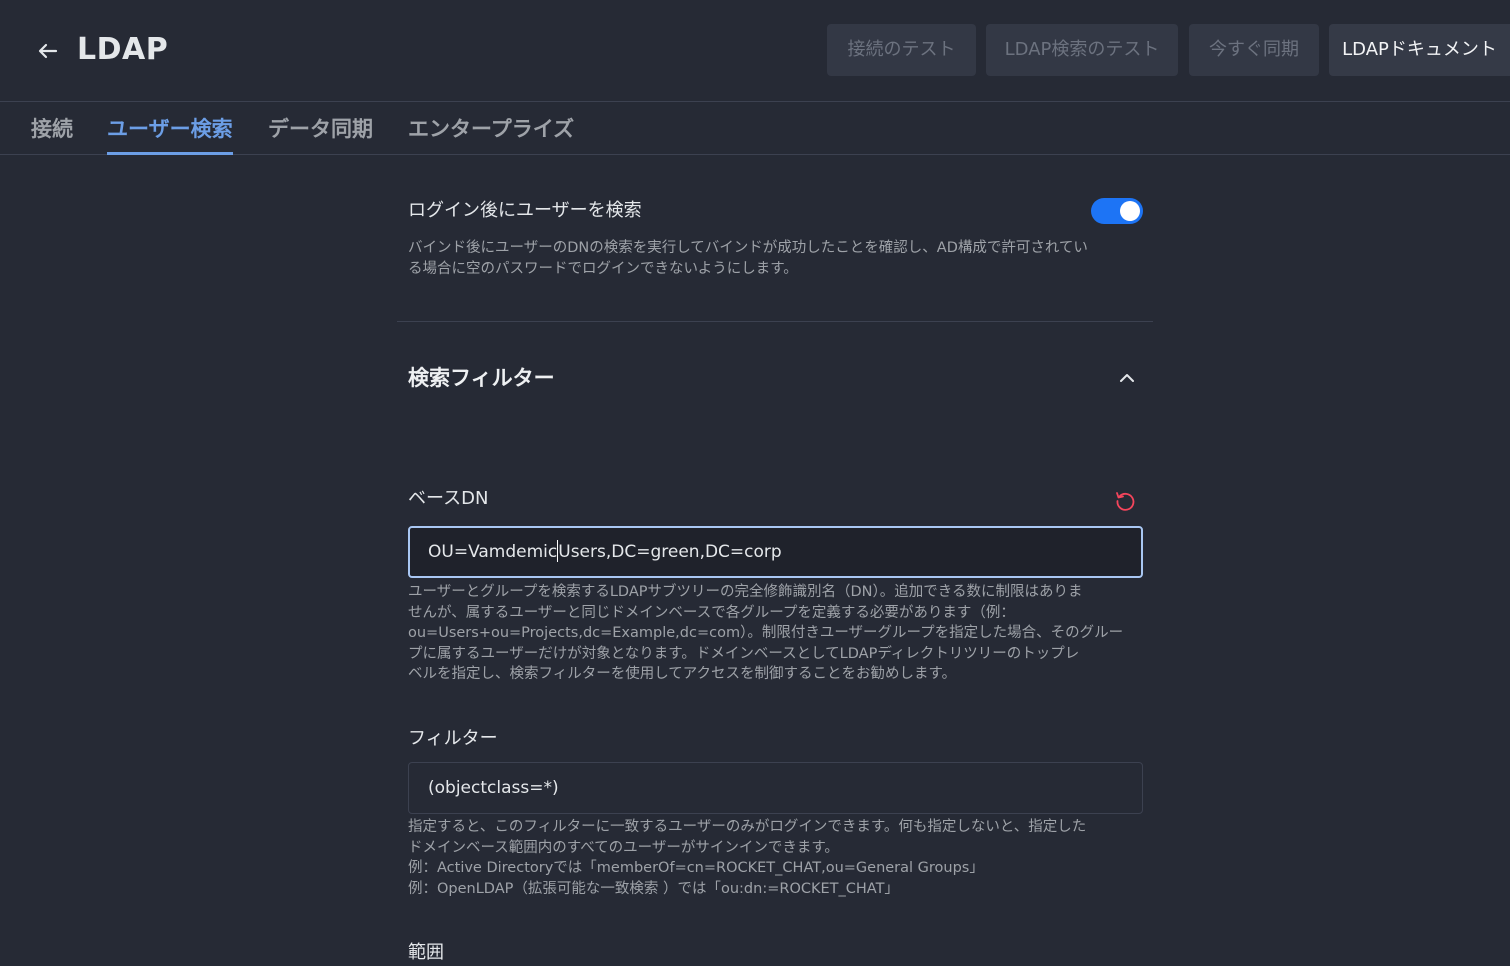  Describe the element at coordinates (755, 128) in the screenshot. I see `tab-bar: 接続 ユーザー検索 データ同期 エンタープライズ` at that location.